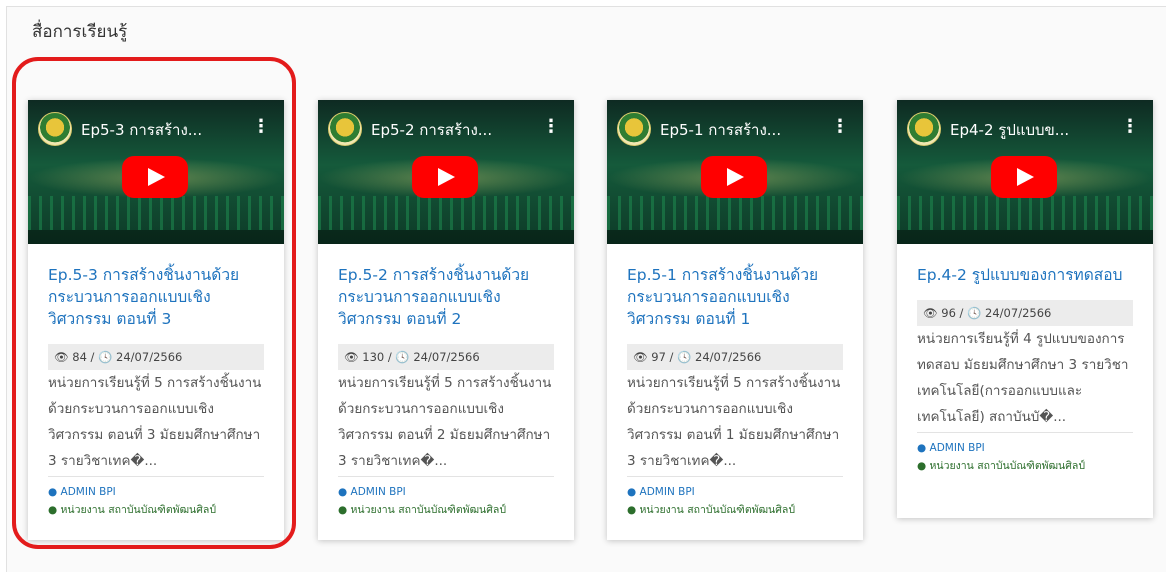 This screenshot has height=572, width=1172. Describe the element at coordinates (1025, 275) in the screenshot. I see `card-title-link: Ep.4-2 รูปแบบของการทดสอบ` at that location.